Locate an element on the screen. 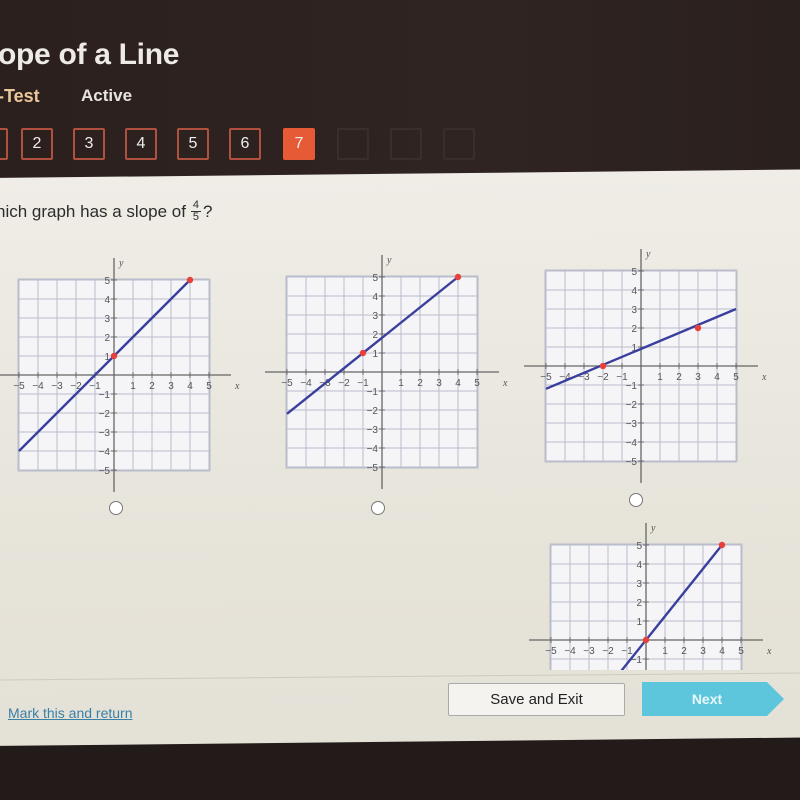 The width and height of the screenshot is (800, 800). question-prompt: hich graph has a slope of 4 5 ? is located at coordinates (106, 211).